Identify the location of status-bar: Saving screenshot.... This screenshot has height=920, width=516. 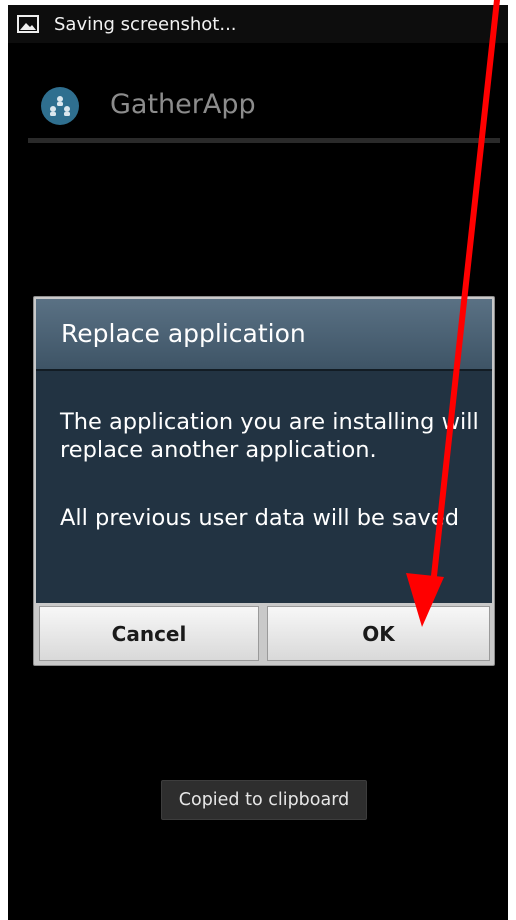
(258, 24).